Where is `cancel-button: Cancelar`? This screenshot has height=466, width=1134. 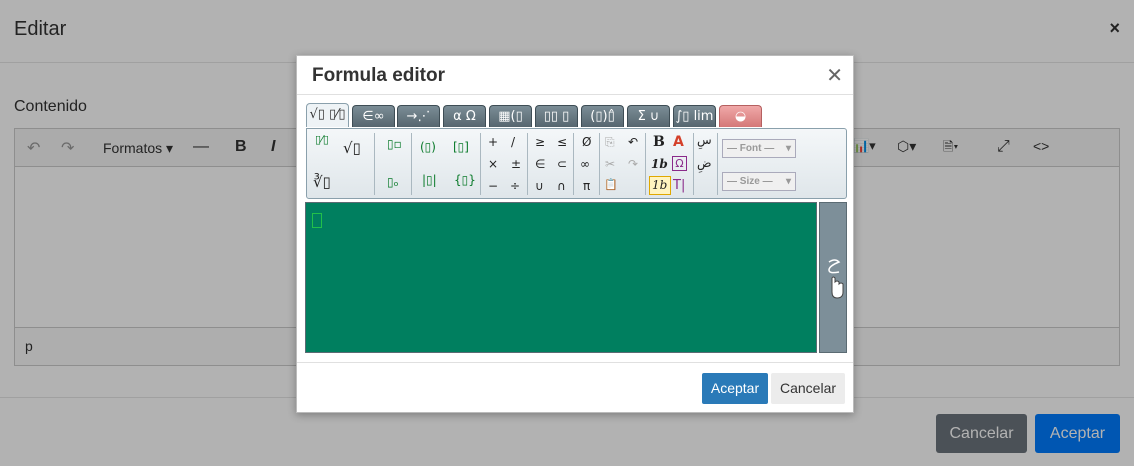
cancel-button: Cancelar is located at coordinates (808, 388).